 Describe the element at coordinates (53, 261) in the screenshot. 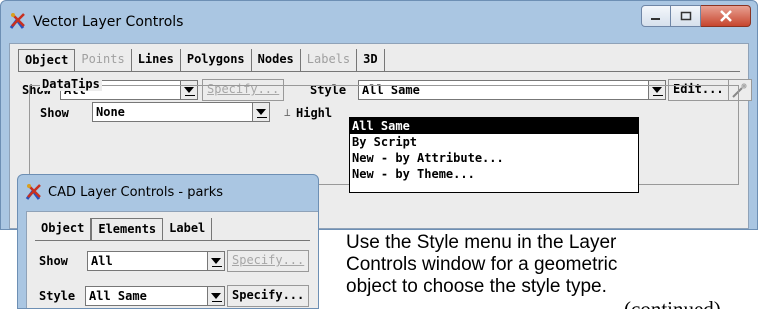

I see `cad-show-label: Show` at that location.